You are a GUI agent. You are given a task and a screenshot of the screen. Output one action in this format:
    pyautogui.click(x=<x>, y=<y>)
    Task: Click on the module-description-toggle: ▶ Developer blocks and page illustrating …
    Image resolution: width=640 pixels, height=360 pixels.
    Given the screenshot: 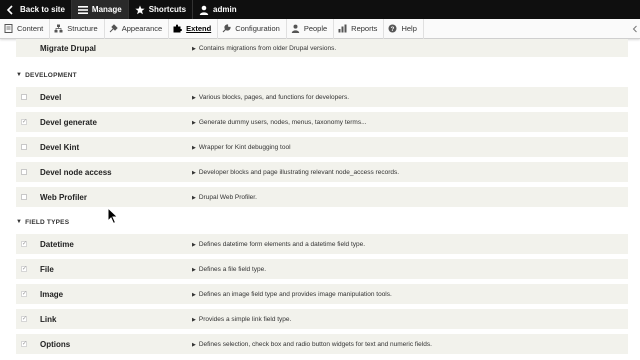 What is the action you would take?
    pyautogui.click(x=295, y=172)
    